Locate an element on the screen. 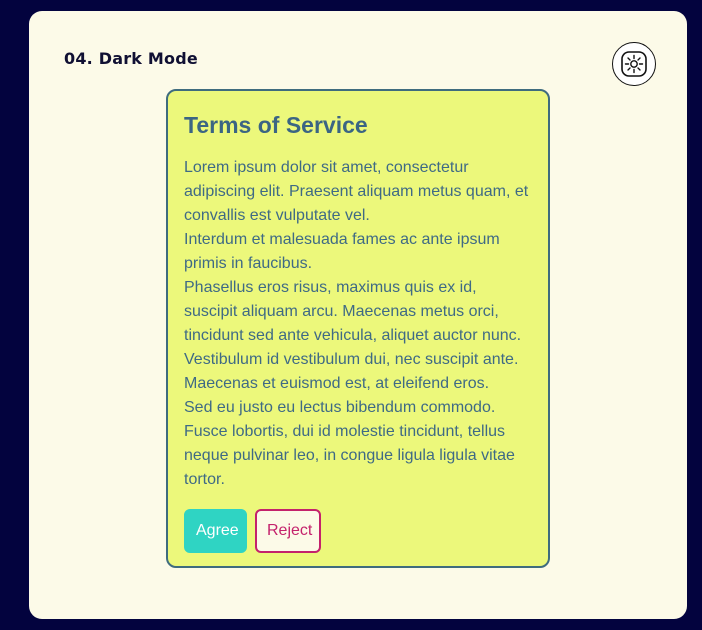  page-title: 04. Dark Mode is located at coordinates (131, 58).